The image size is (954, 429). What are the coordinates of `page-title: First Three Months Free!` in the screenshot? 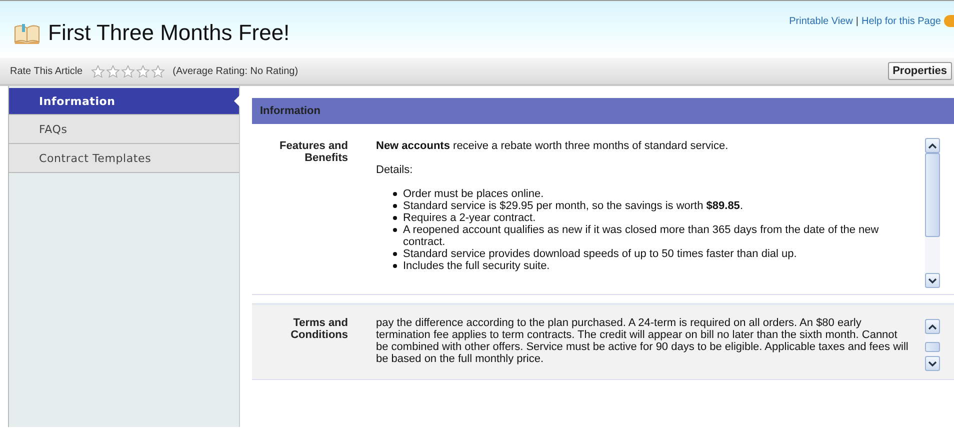 It's located at (169, 33).